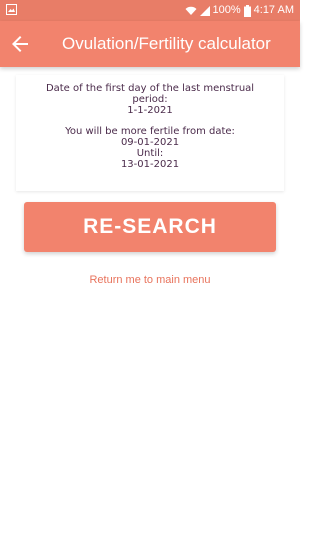 The image size is (320, 533). Describe the element at coordinates (11, 9) in the screenshot. I see `image-icon` at that location.